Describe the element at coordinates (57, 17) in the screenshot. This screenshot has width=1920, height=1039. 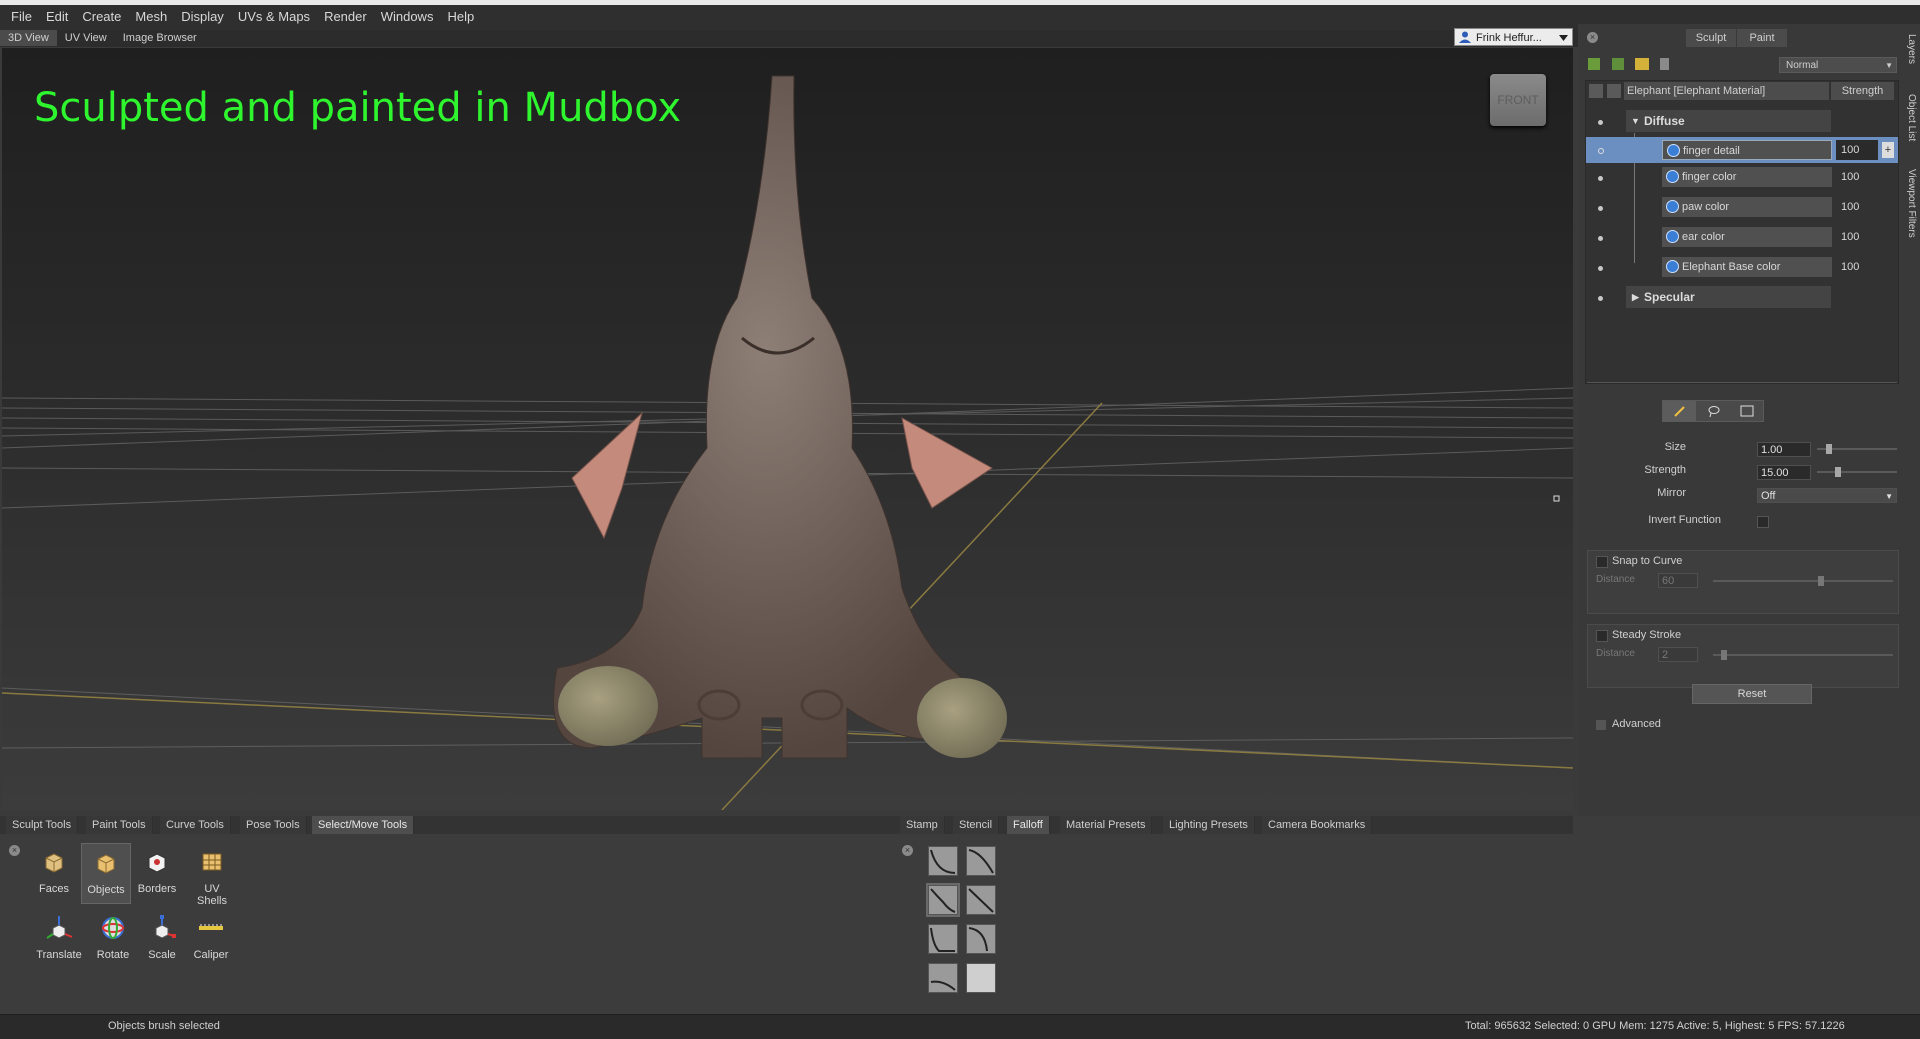
I see `menu-edit: Edit` at that location.